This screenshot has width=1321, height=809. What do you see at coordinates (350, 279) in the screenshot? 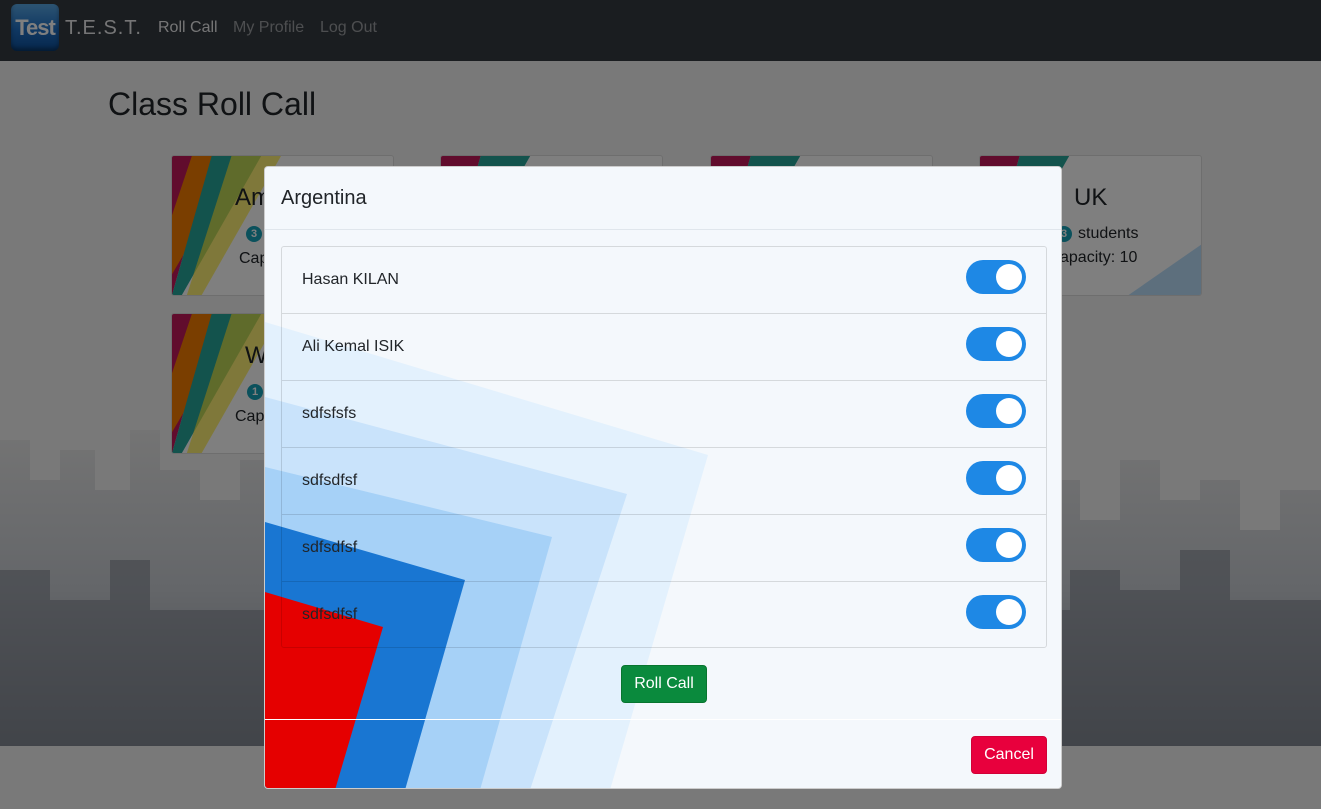
I see `student-name: Hasan KILAN` at bounding box center [350, 279].